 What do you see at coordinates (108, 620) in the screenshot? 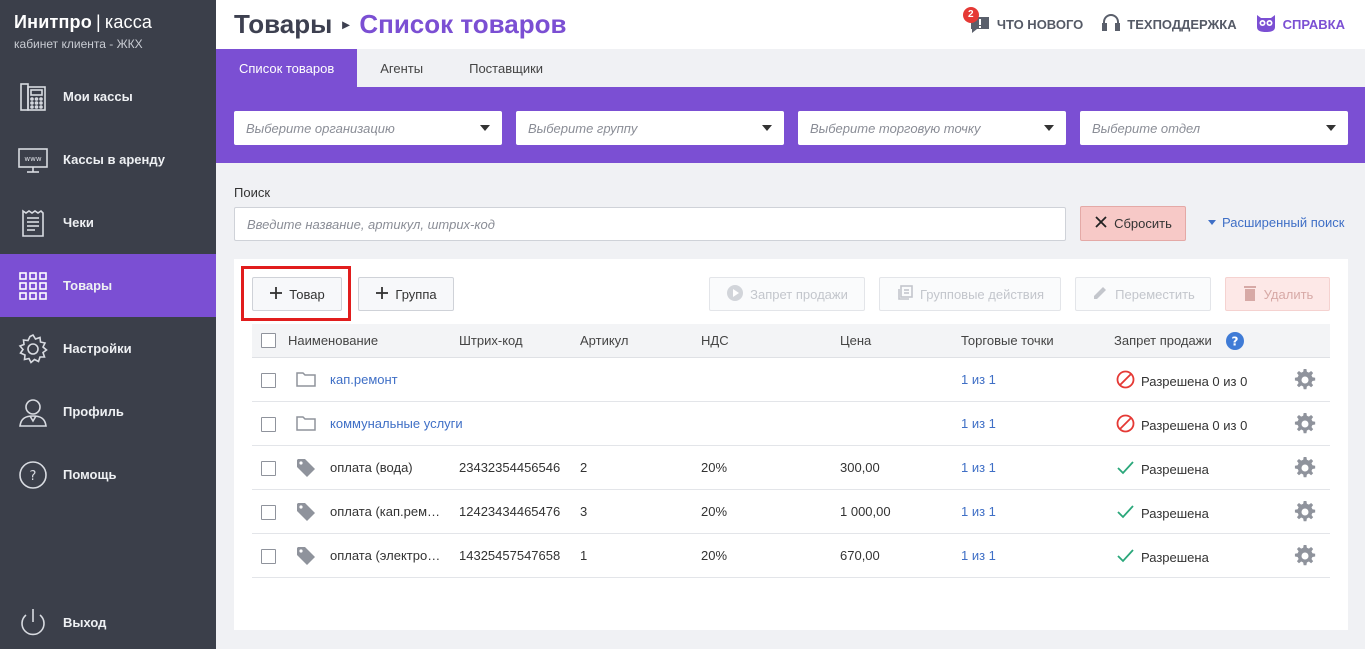
I see `sidebar-item-logout: Выход` at bounding box center [108, 620].